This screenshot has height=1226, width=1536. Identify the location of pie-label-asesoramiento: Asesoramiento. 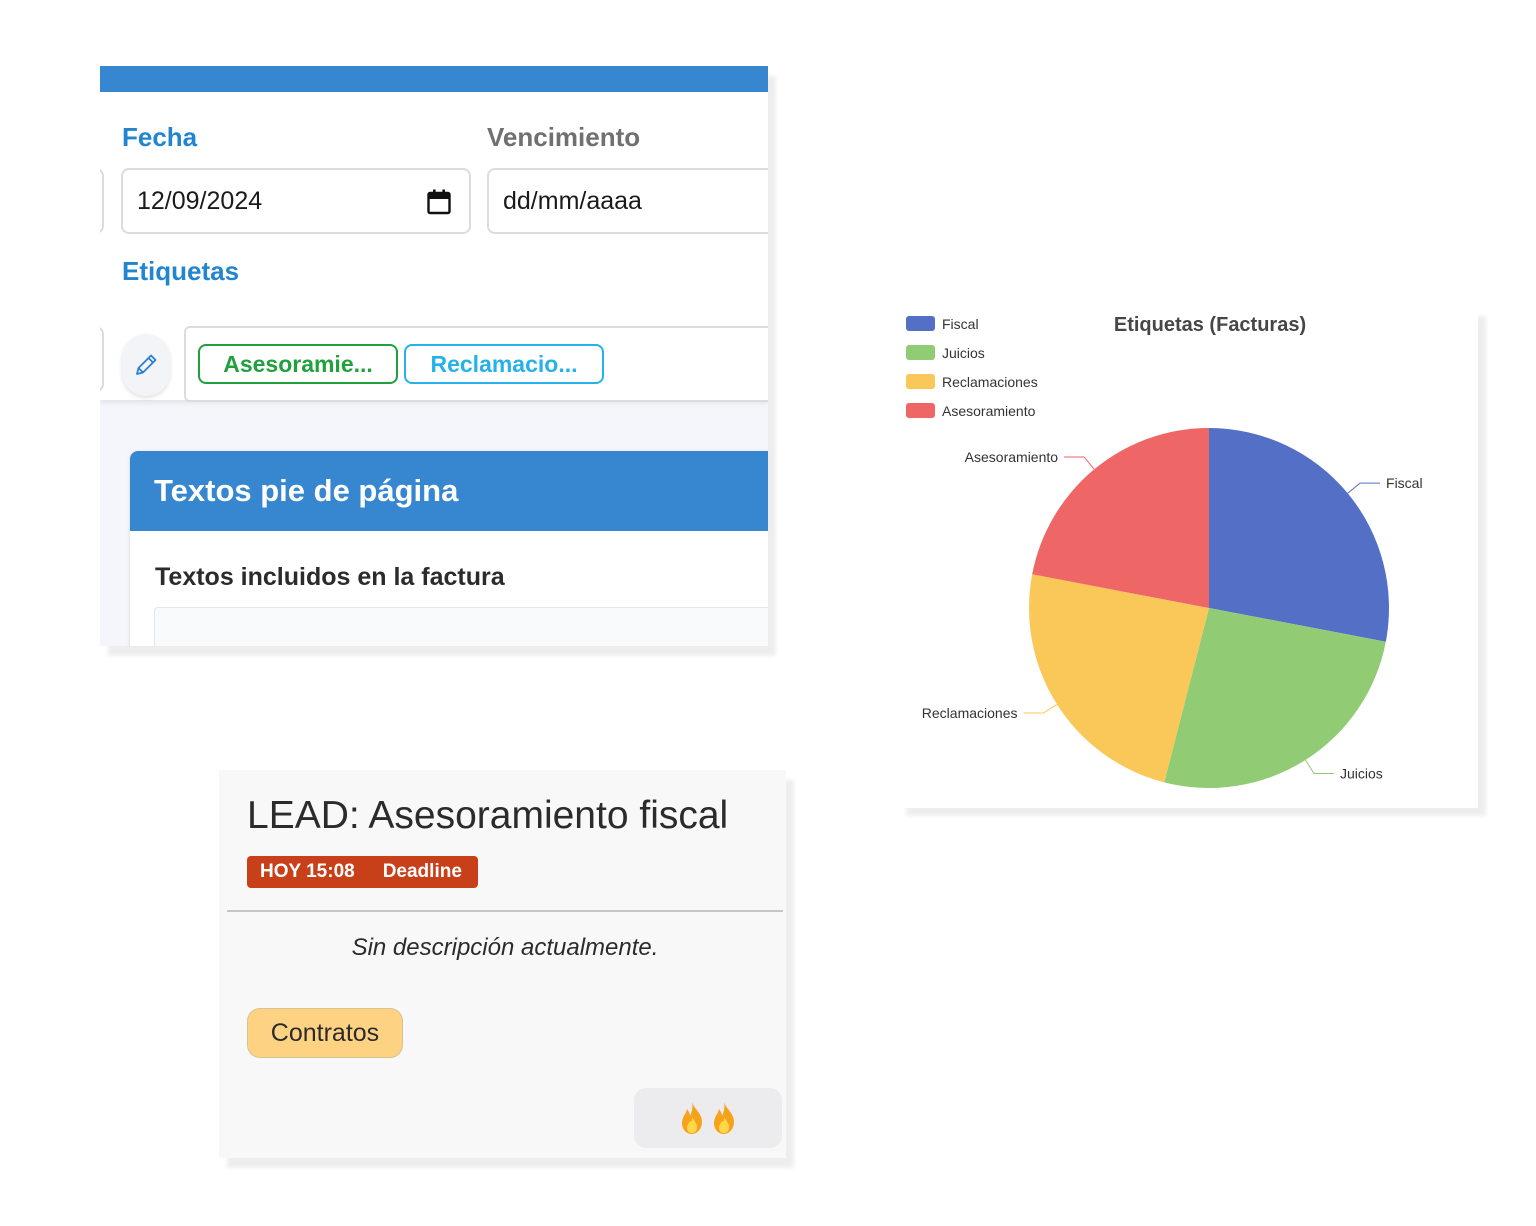
(1012, 457).